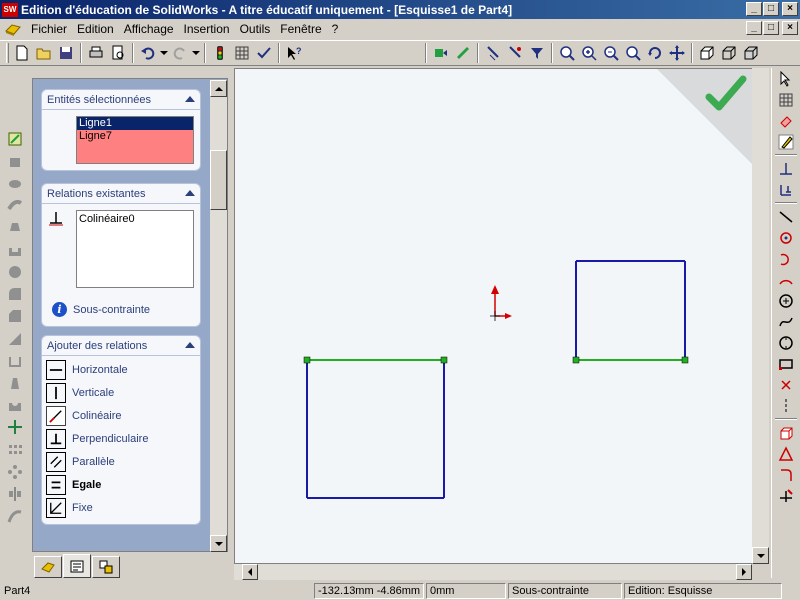 This screenshot has height=600, width=800. I want to click on zoom-window-icon, so click(589, 53).